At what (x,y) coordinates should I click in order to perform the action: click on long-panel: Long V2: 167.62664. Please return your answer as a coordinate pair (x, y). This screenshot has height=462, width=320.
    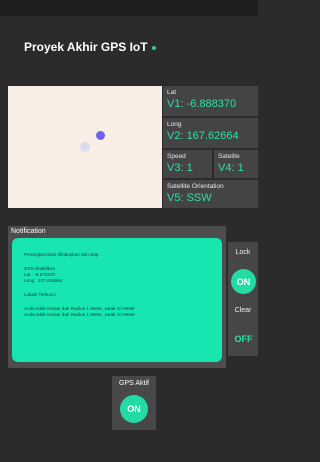
    Looking at the image, I should click on (210, 133).